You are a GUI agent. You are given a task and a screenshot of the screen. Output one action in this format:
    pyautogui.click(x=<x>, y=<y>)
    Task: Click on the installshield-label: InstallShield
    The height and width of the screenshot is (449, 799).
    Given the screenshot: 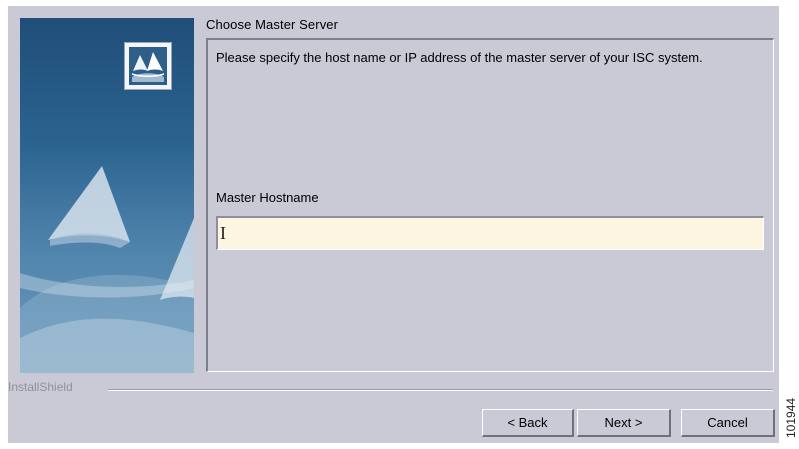 What is the action you would take?
    pyautogui.click(x=40, y=387)
    